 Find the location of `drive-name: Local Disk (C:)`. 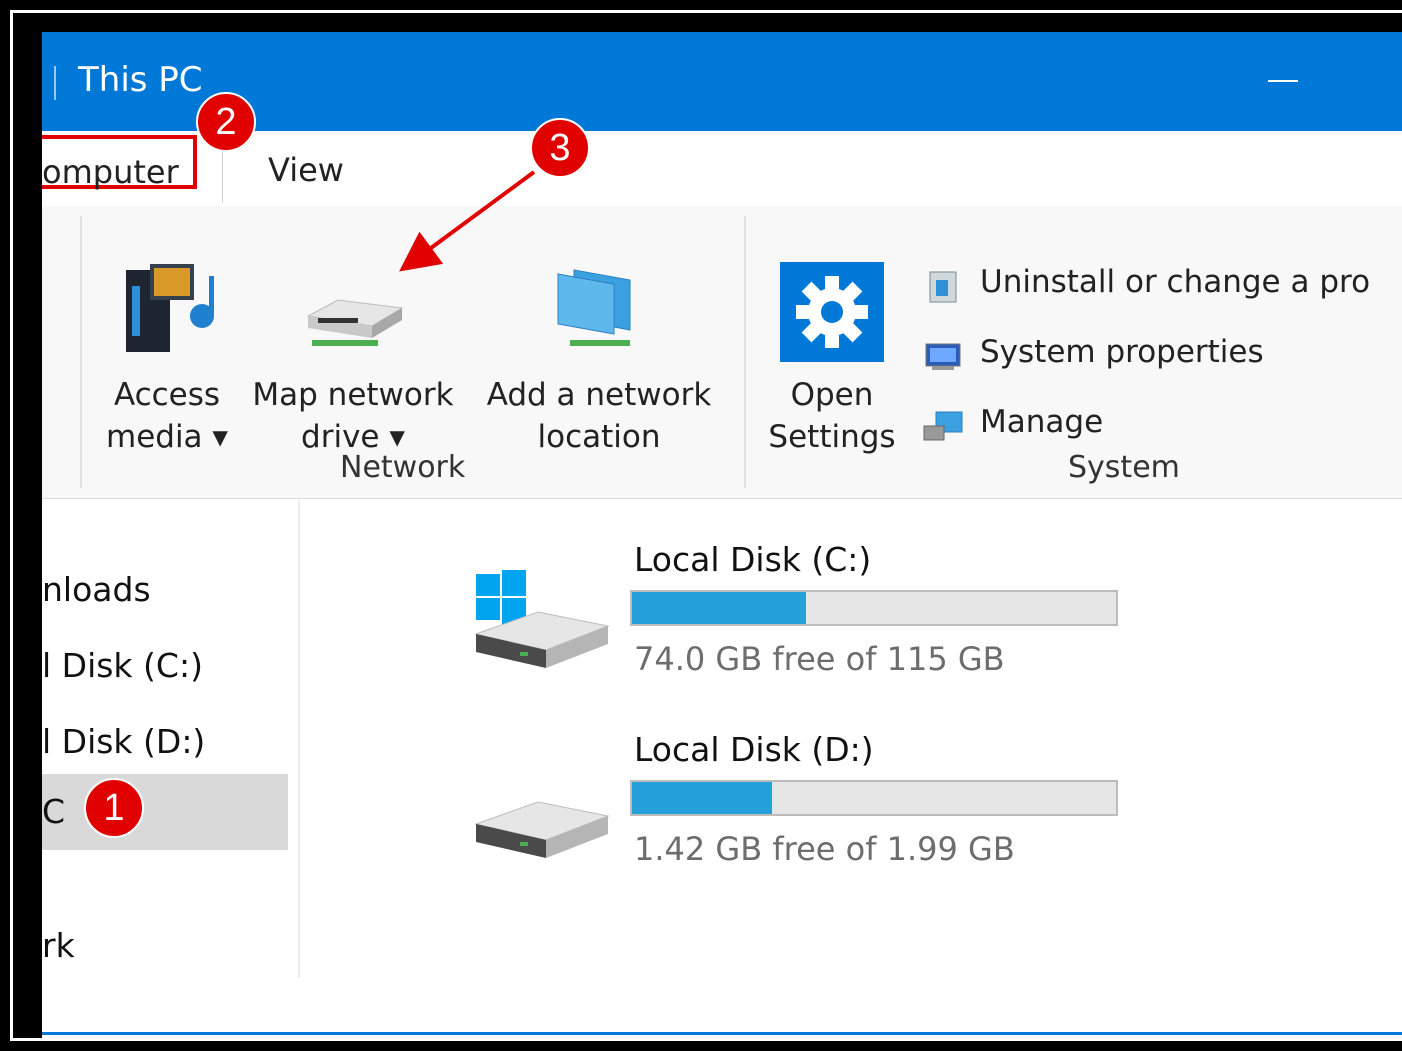

drive-name: Local Disk (C:) is located at coordinates (753, 559).